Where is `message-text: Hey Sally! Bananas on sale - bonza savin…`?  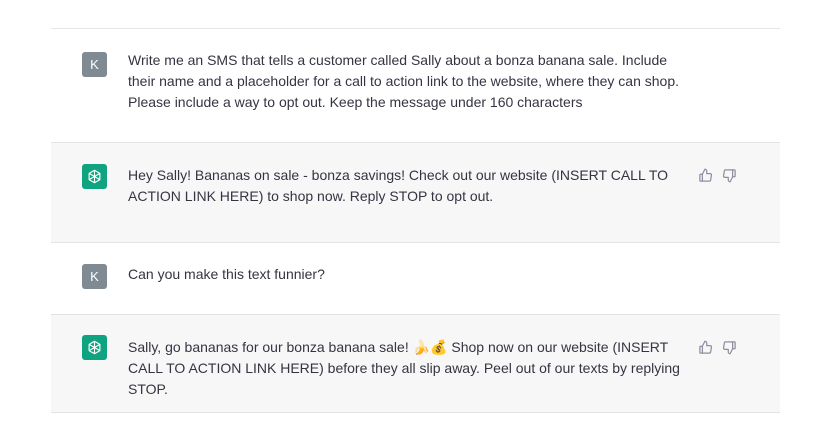 message-text: Hey Sally! Bananas on sale - bonza savin… is located at coordinates (398, 185).